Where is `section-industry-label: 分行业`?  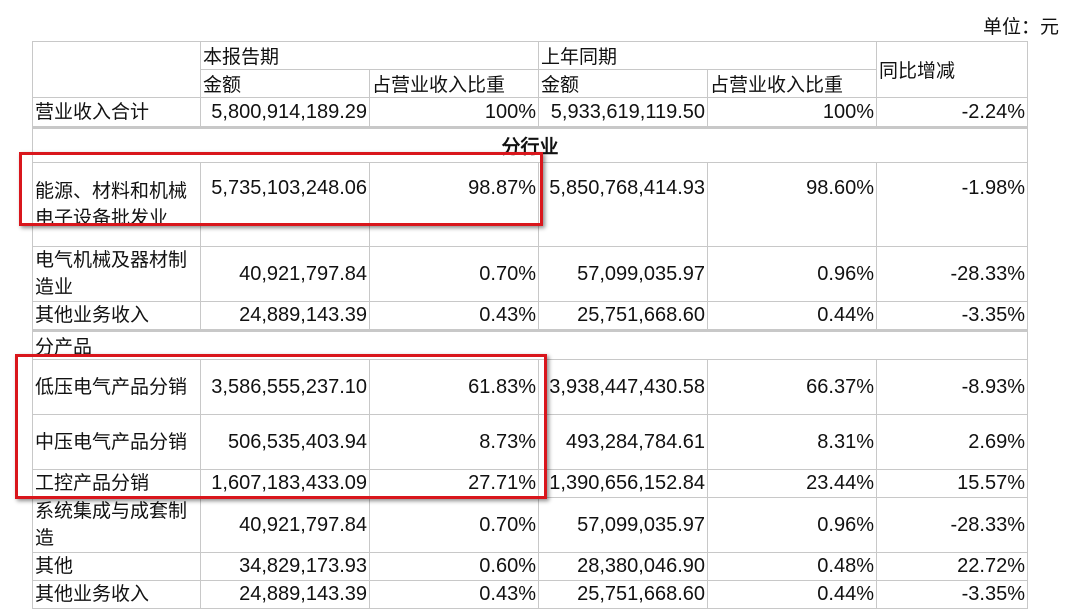
section-industry-label: 分行业 is located at coordinates (530, 144).